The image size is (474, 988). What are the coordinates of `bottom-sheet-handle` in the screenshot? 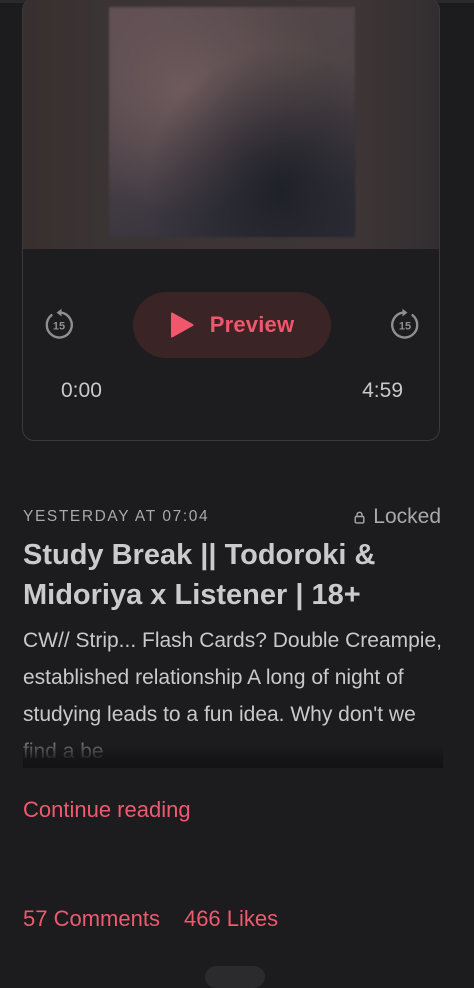 It's located at (235, 977).